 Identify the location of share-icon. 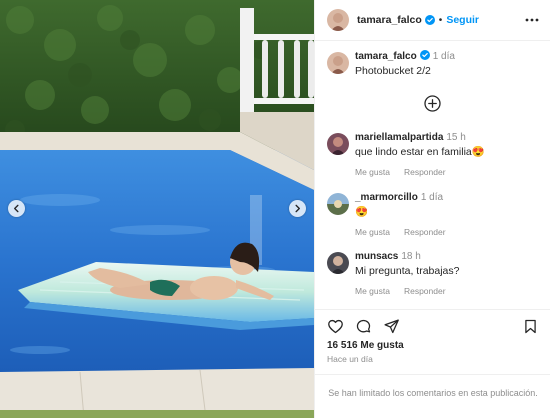
(391, 326).